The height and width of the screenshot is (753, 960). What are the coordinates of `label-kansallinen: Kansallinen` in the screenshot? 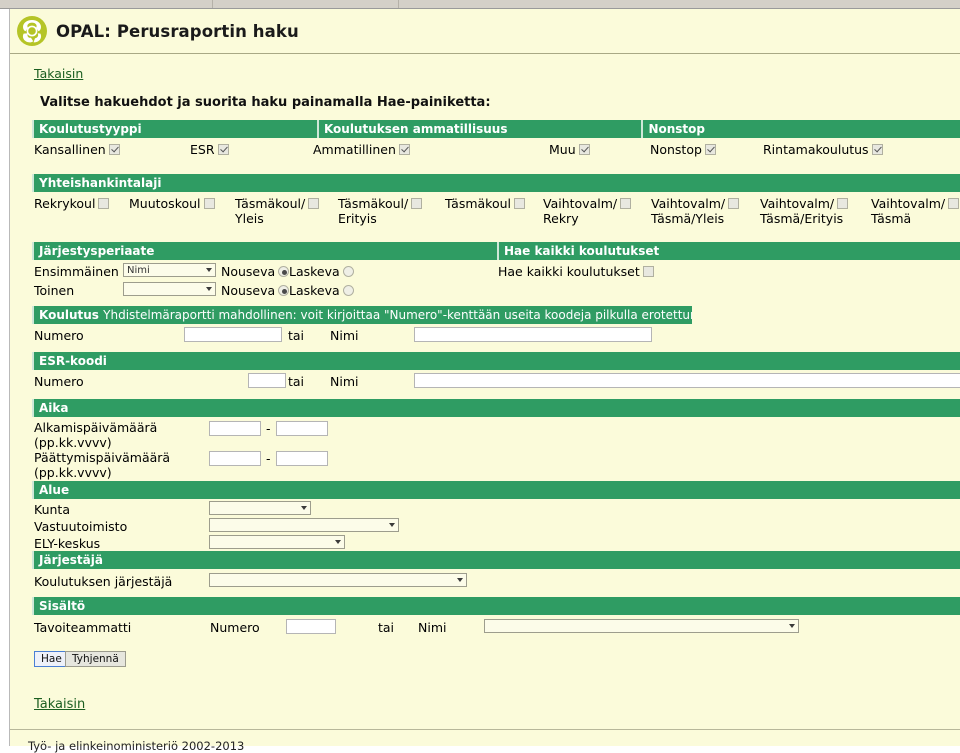 It's located at (70, 149).